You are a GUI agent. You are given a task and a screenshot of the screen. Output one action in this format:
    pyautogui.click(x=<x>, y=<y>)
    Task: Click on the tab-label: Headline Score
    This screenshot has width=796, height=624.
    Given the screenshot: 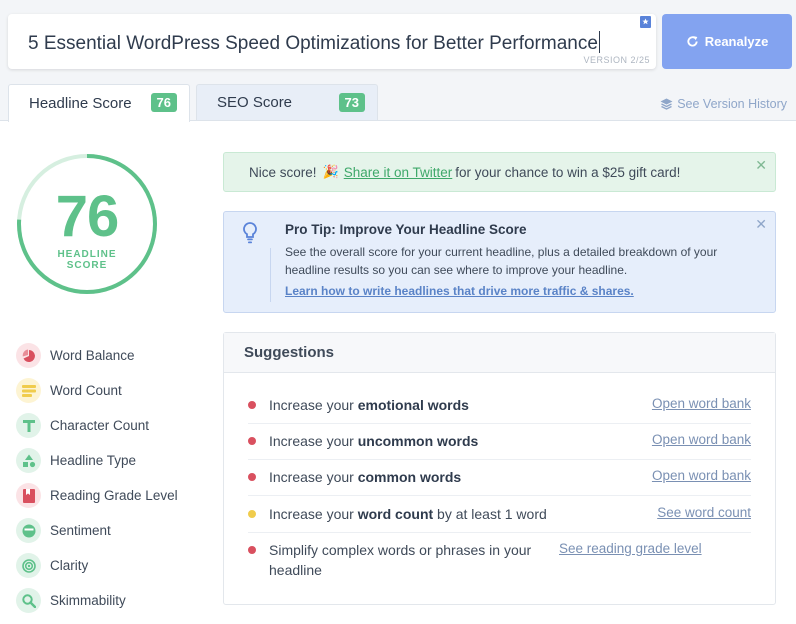 What is the action you would take?
    pyautogui.click(x=80, y=103)
    